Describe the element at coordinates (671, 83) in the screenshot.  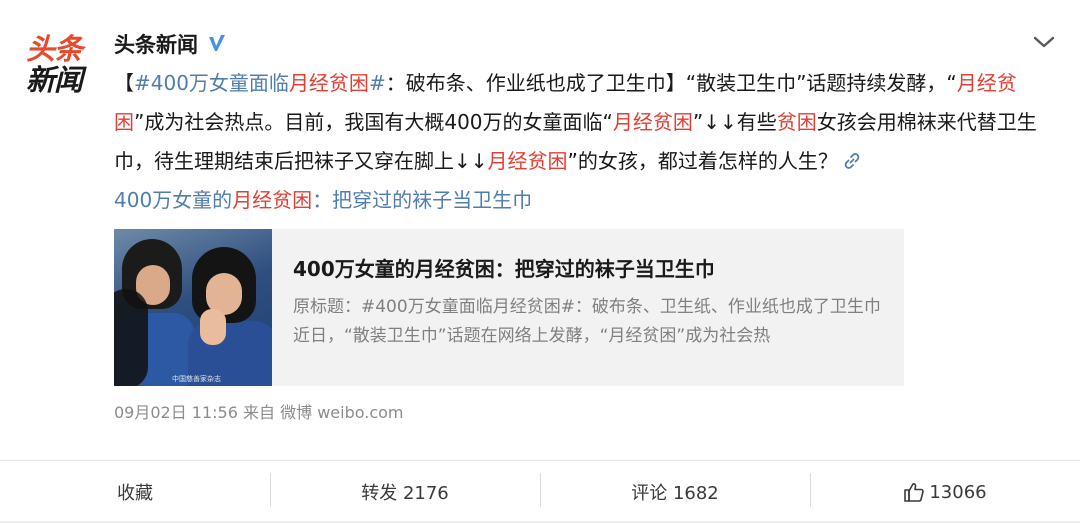
I see `post-text-segment: ：破布条、作业纸也成了卫生巾】“散装卫生巾”话题持续发酵，“` at that location.